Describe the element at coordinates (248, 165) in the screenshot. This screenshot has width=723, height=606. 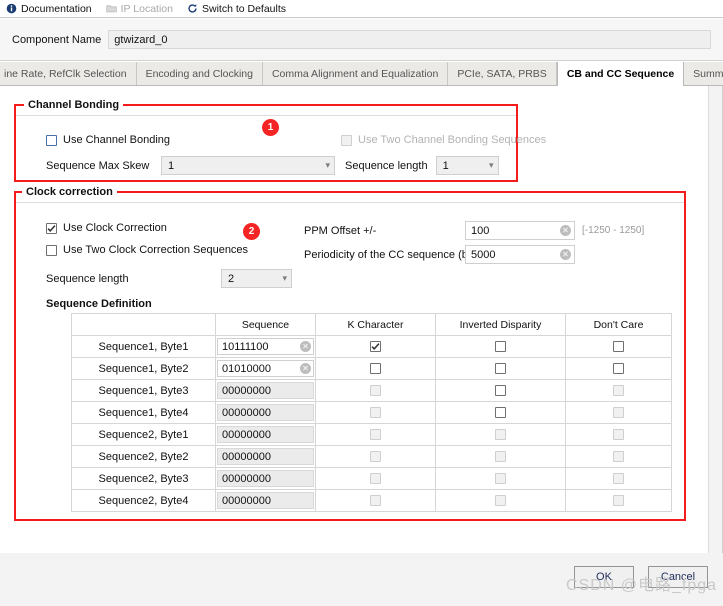
I see `sequence-max-skew-select: 1 ▾` at that location.